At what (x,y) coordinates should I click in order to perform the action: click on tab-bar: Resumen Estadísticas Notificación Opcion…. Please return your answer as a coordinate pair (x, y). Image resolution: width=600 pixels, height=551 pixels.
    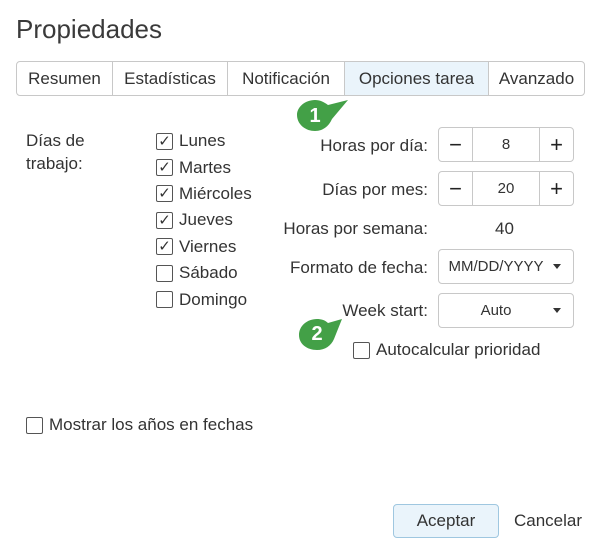
    Looking at the image, I should click on (300, 78).